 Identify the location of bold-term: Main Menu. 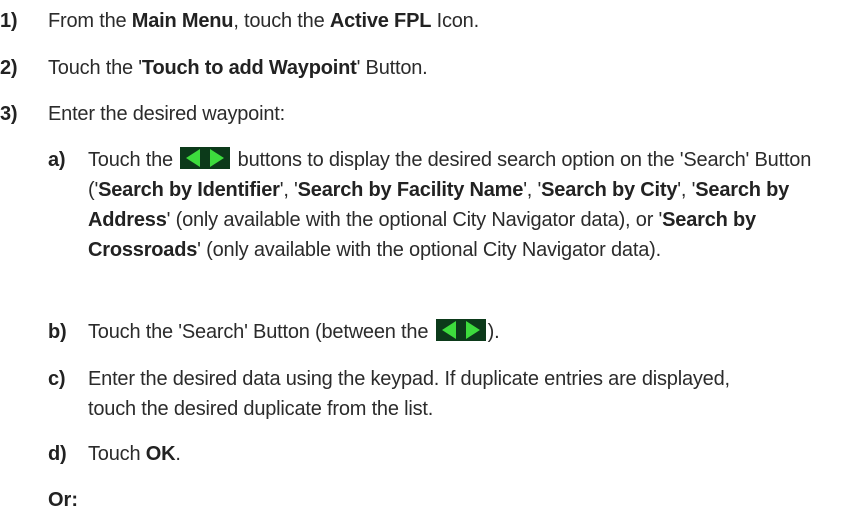
(182, 21).